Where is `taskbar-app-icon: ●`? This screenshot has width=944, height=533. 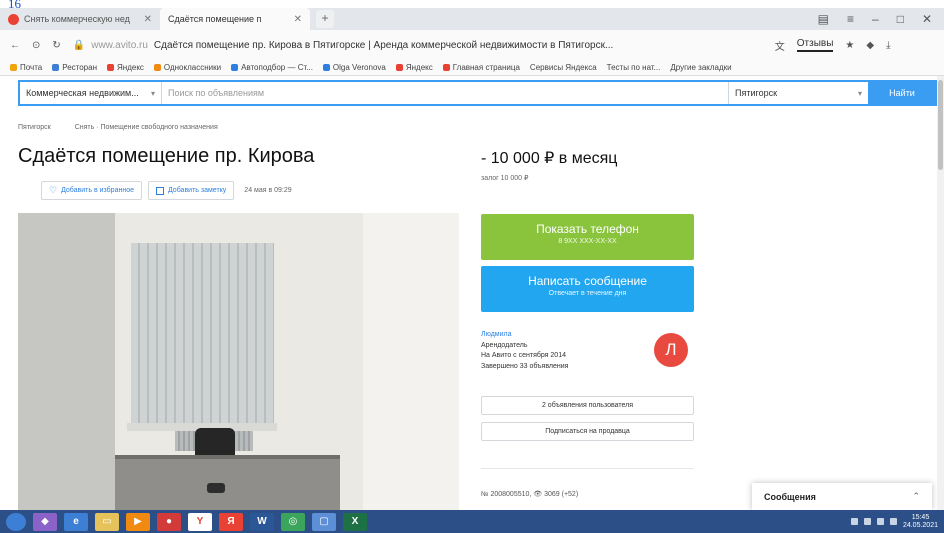 taskbar-app-icon: ● is located at coordinates (169, 521).